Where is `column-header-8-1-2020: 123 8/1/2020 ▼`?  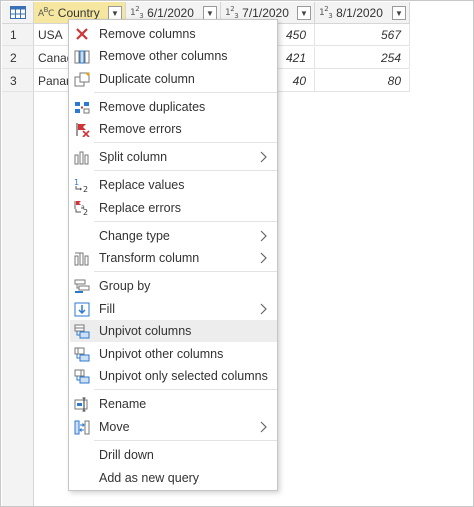
column-header-8-1-2020: 123 8/1/2020 ▼ is located at coordinates (362, 13).